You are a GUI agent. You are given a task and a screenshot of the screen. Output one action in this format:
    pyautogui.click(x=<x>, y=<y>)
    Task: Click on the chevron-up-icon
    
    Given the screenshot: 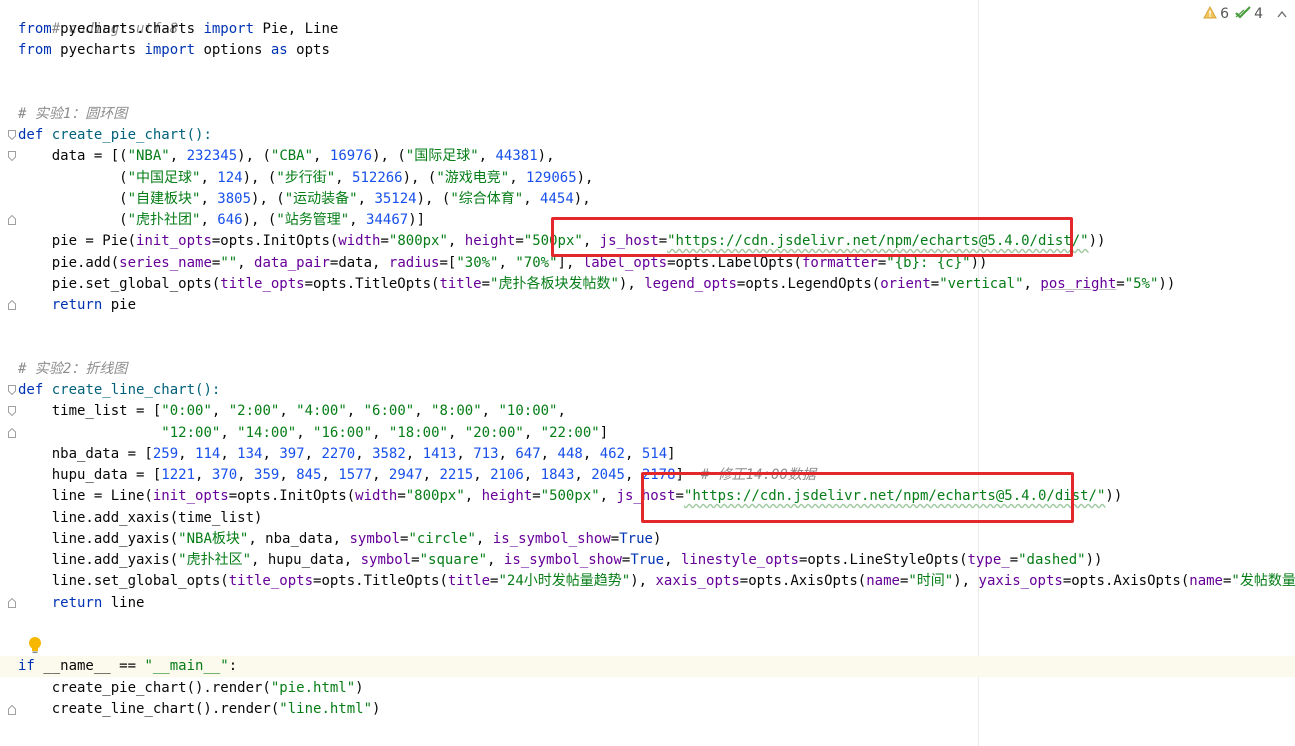 What is the action you would take?
    pyautogui.click(x=1282, y=14)
    